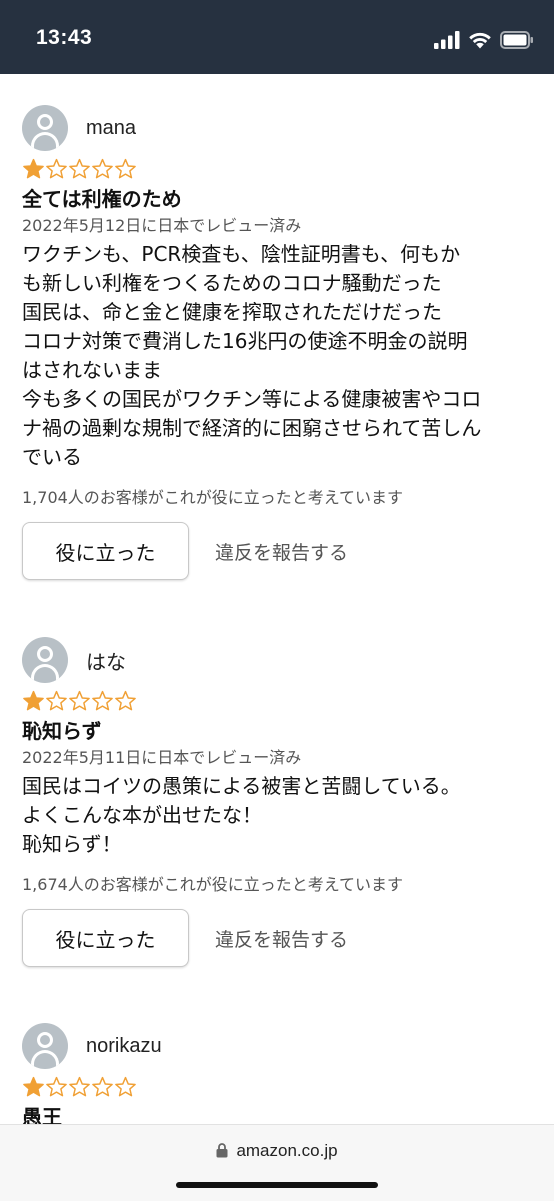  What do you see at coordinates (516, 40) in the screenshot?
I see `battery-icon` at bounding box center [516, 40].